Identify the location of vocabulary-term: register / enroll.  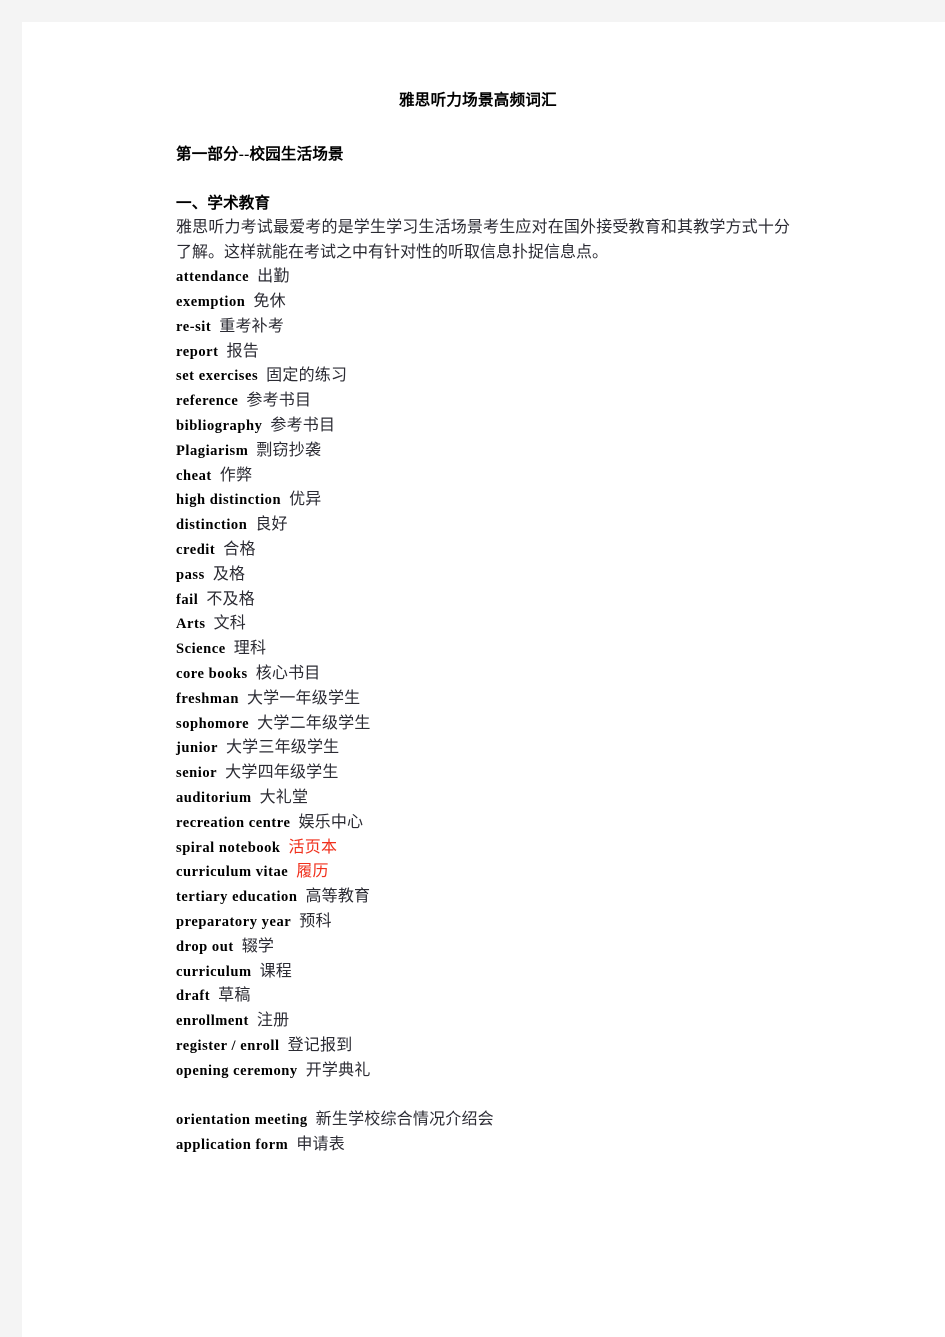
(228, 1045).